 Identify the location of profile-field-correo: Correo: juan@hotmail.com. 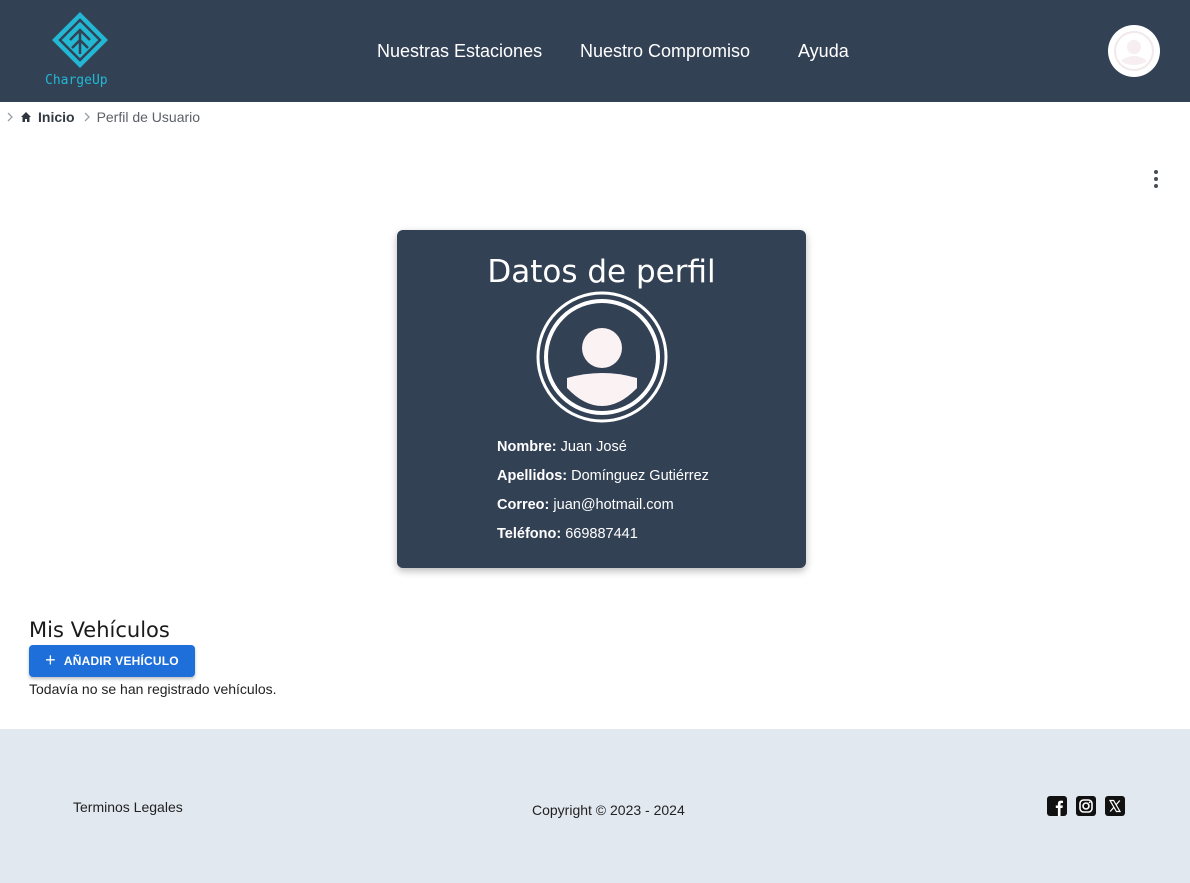
(585, 505).